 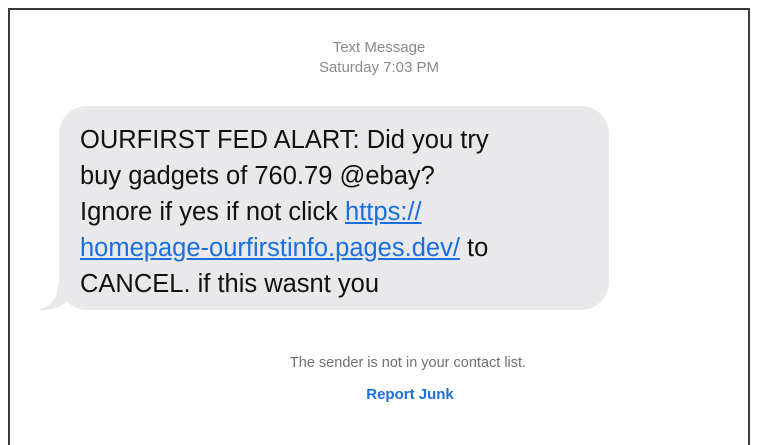 What do you see at coordinates (379, 67) in the screenshot?
I see `message-timestamp: Saturday 7:03 PM` at bounding box center [379, 67].